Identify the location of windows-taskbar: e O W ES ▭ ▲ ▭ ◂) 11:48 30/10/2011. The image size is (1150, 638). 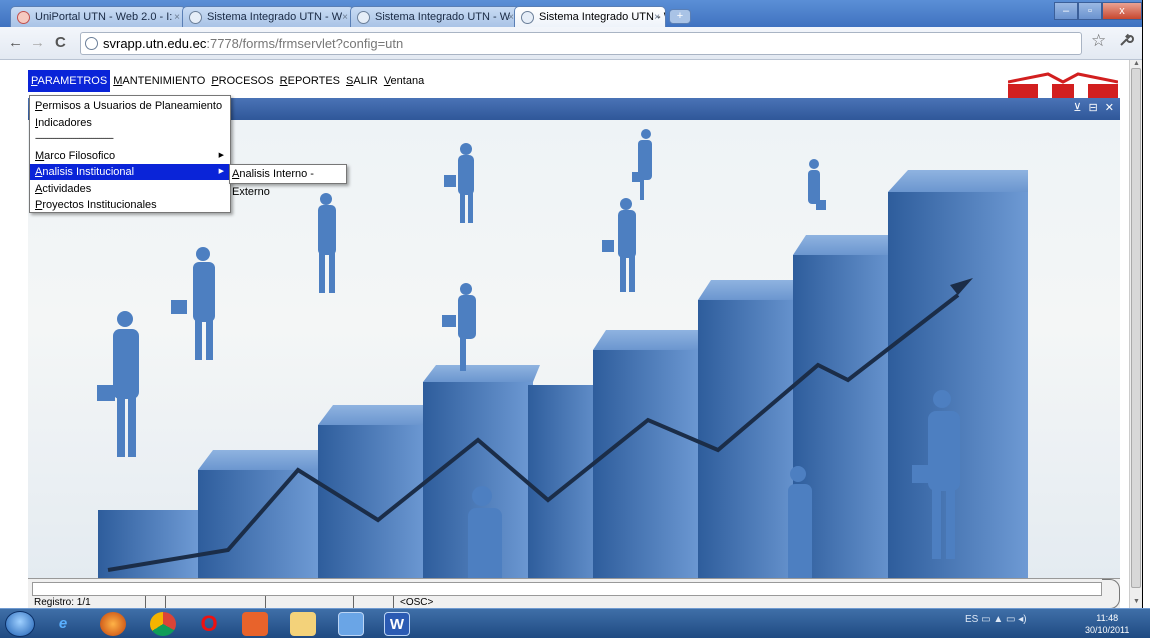
(575, 623).